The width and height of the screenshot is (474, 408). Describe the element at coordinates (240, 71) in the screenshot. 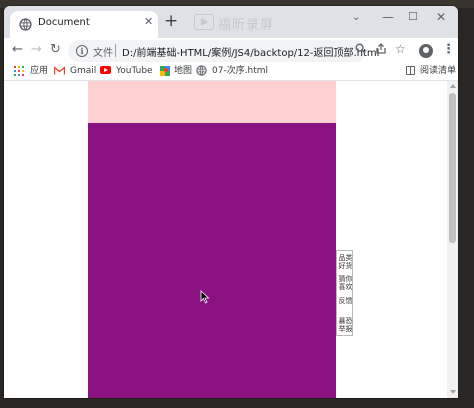

I see `bookmark-label: 07-次序.html` at that location.